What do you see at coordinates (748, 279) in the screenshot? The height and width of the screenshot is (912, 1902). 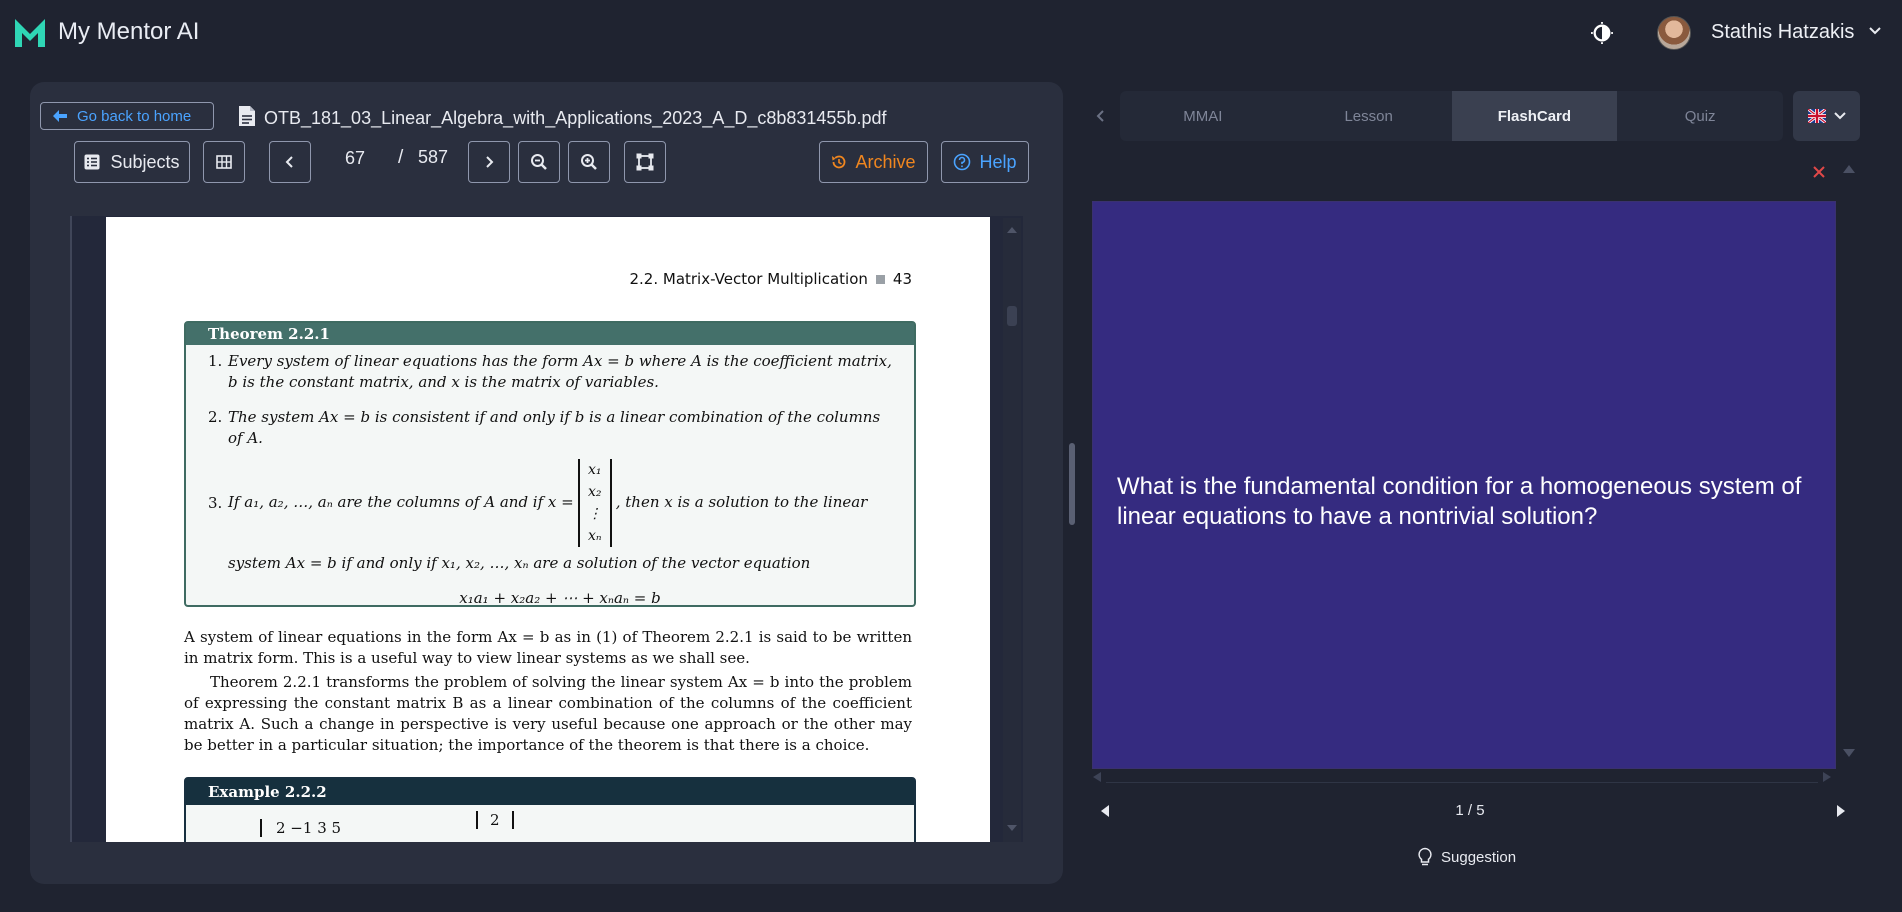 I see `running-head-title: 2.2. Matrix-Vector Multiplication` at bounding box center [748, 279].